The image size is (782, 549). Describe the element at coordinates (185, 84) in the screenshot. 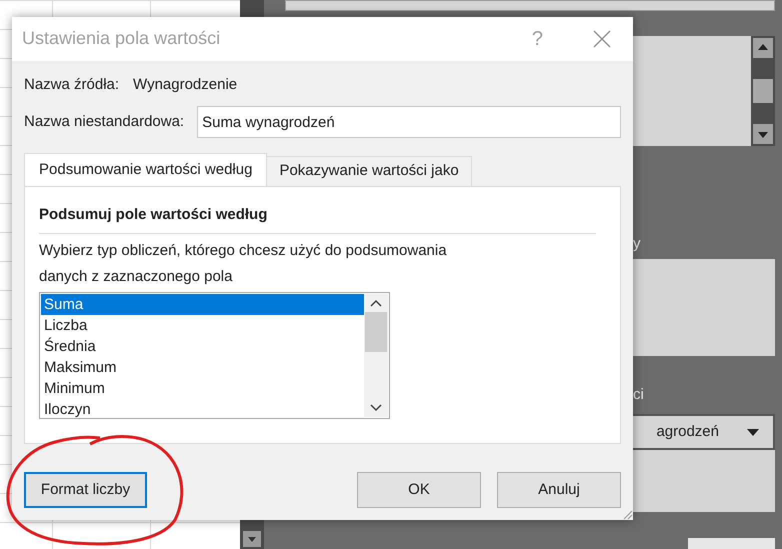

I see `source-value: Wynagrodzenie` at that location.